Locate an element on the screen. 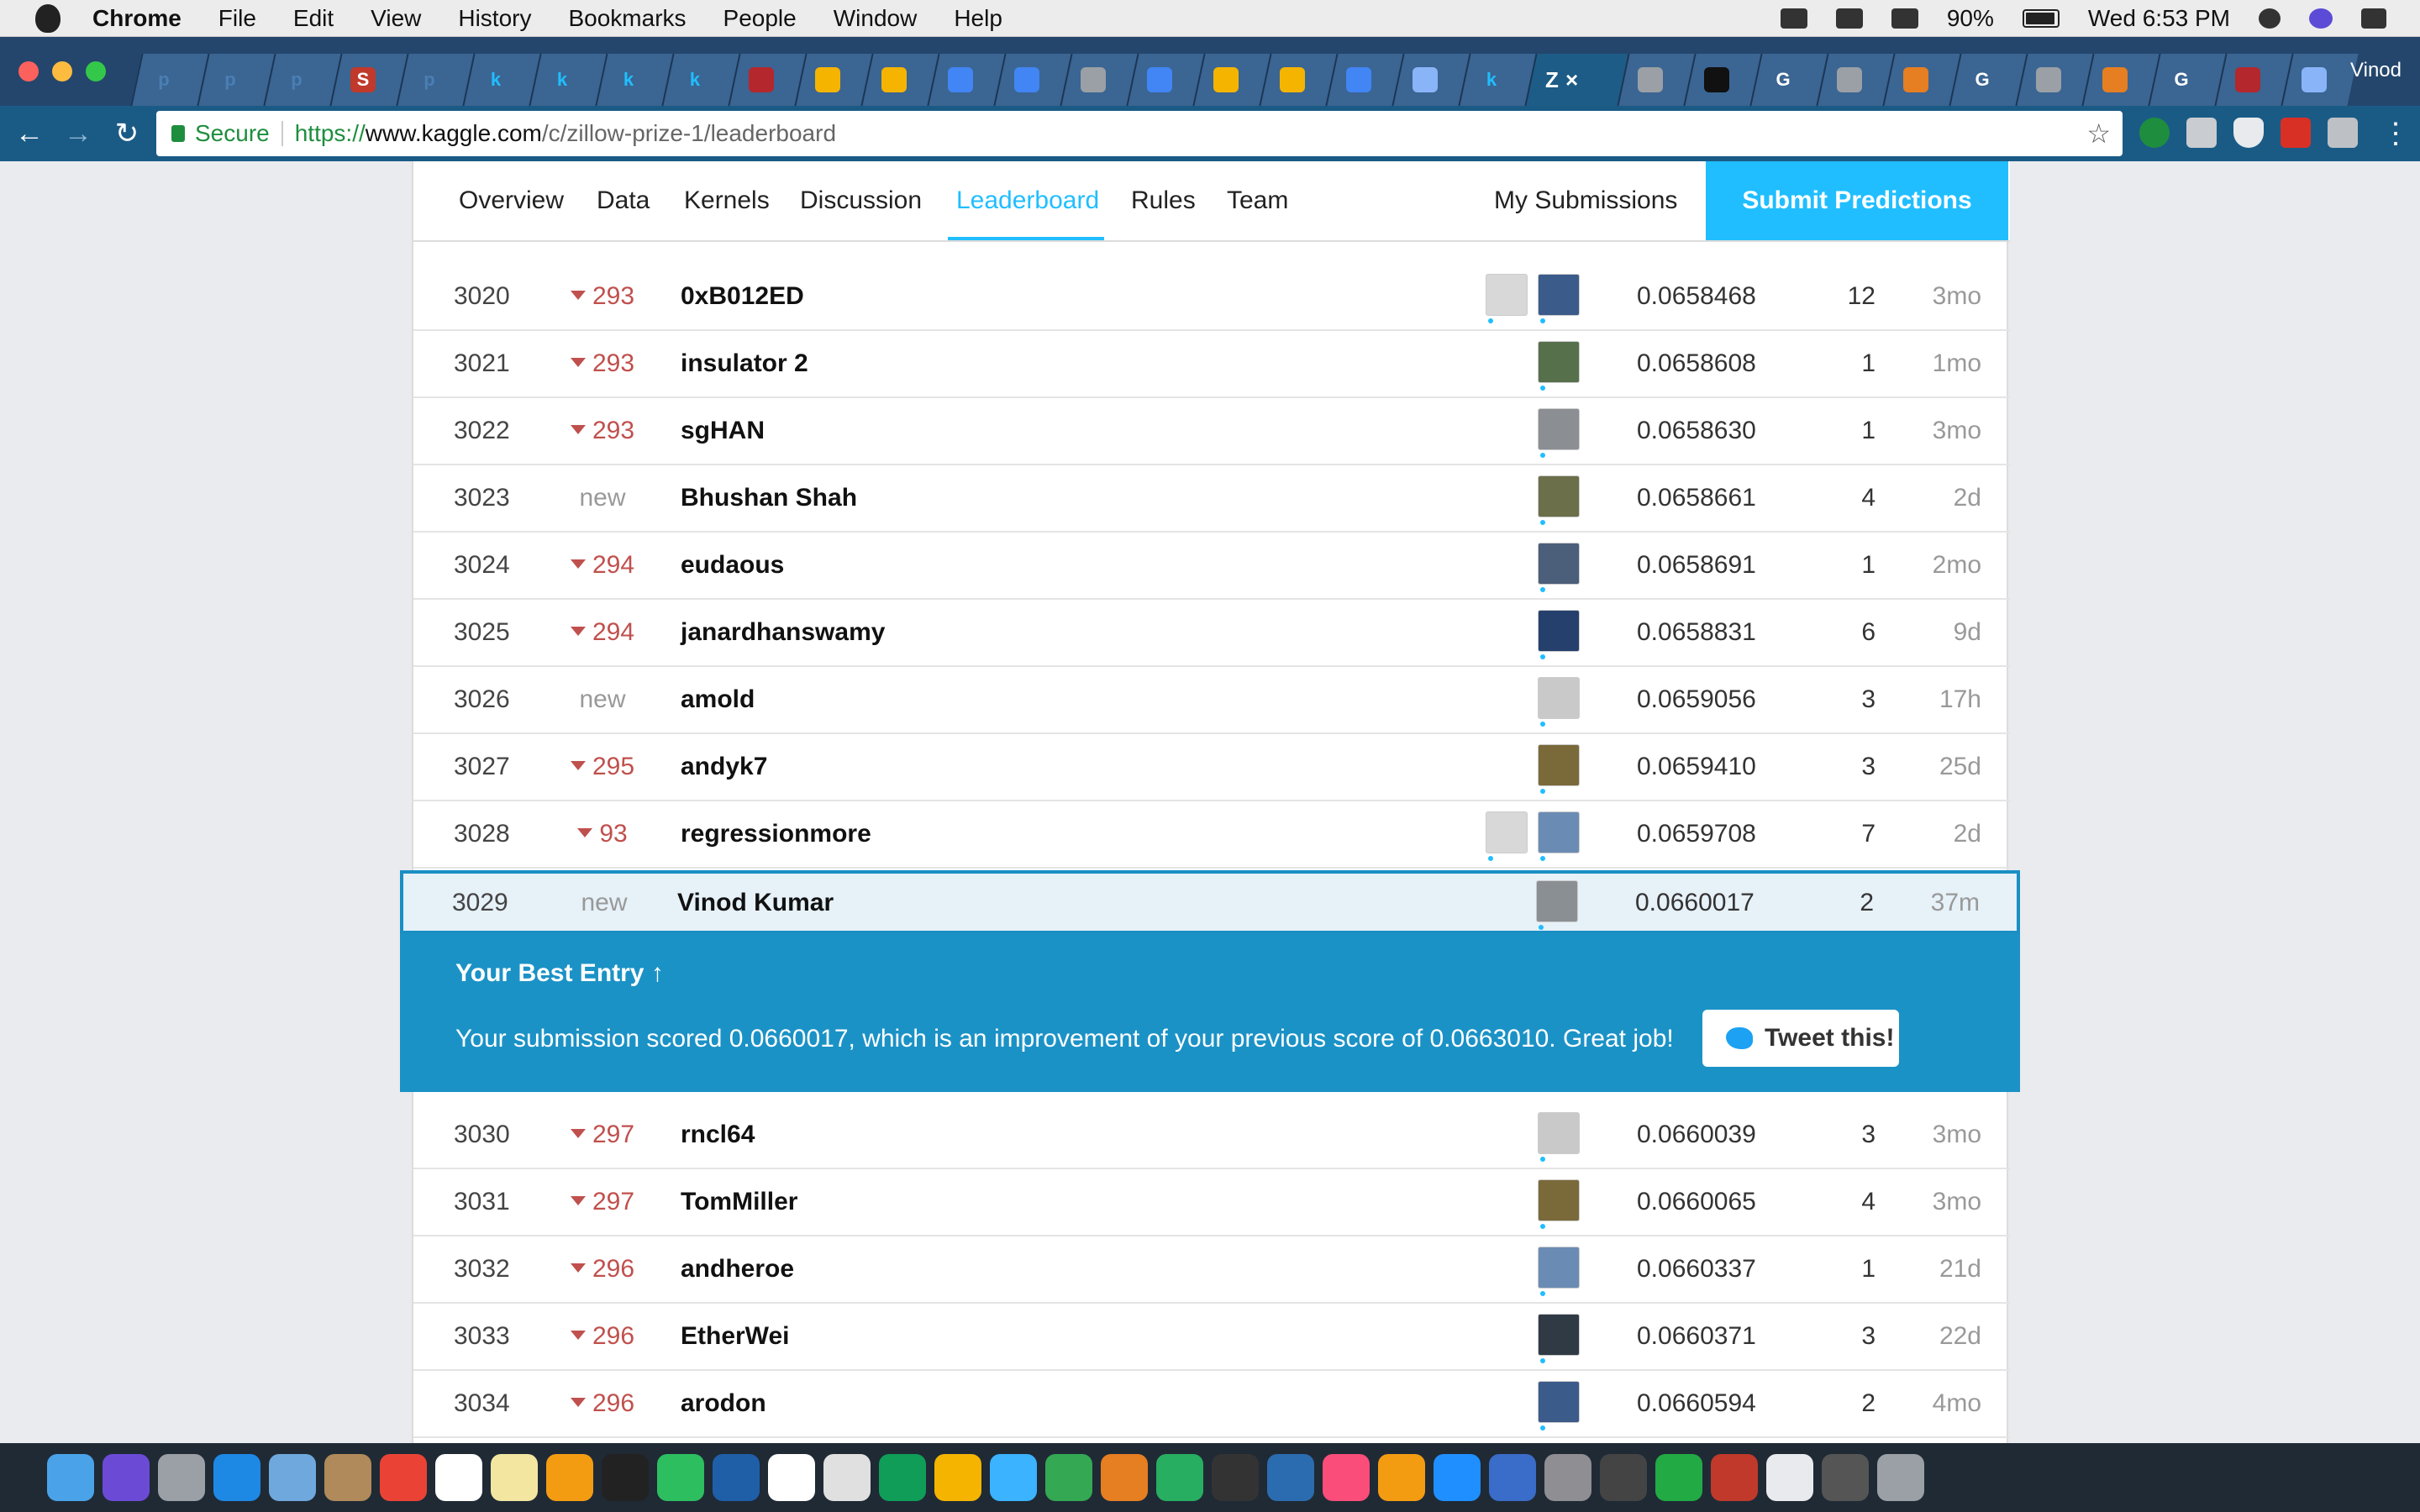 Image resolution: width=2420 pixels, height=1512 pixels. notification-center-icon is located at coordinates (2373, 18).